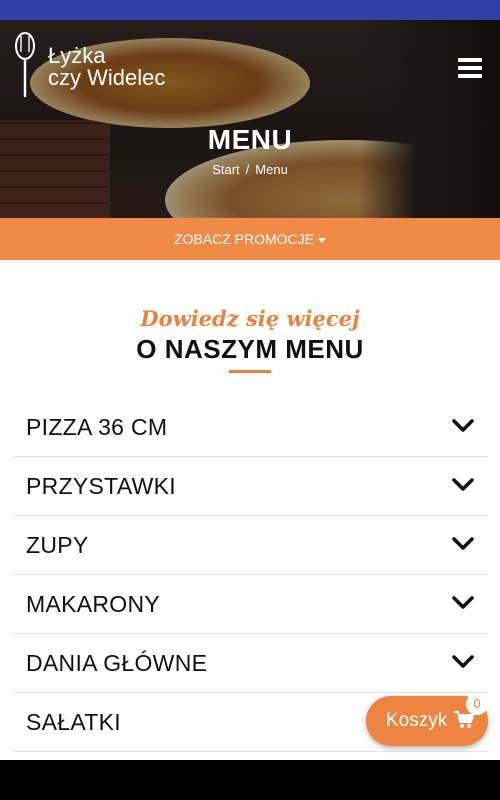  I want to click on menu-category-item: PRZYSTAWKI, so click(250, 486).